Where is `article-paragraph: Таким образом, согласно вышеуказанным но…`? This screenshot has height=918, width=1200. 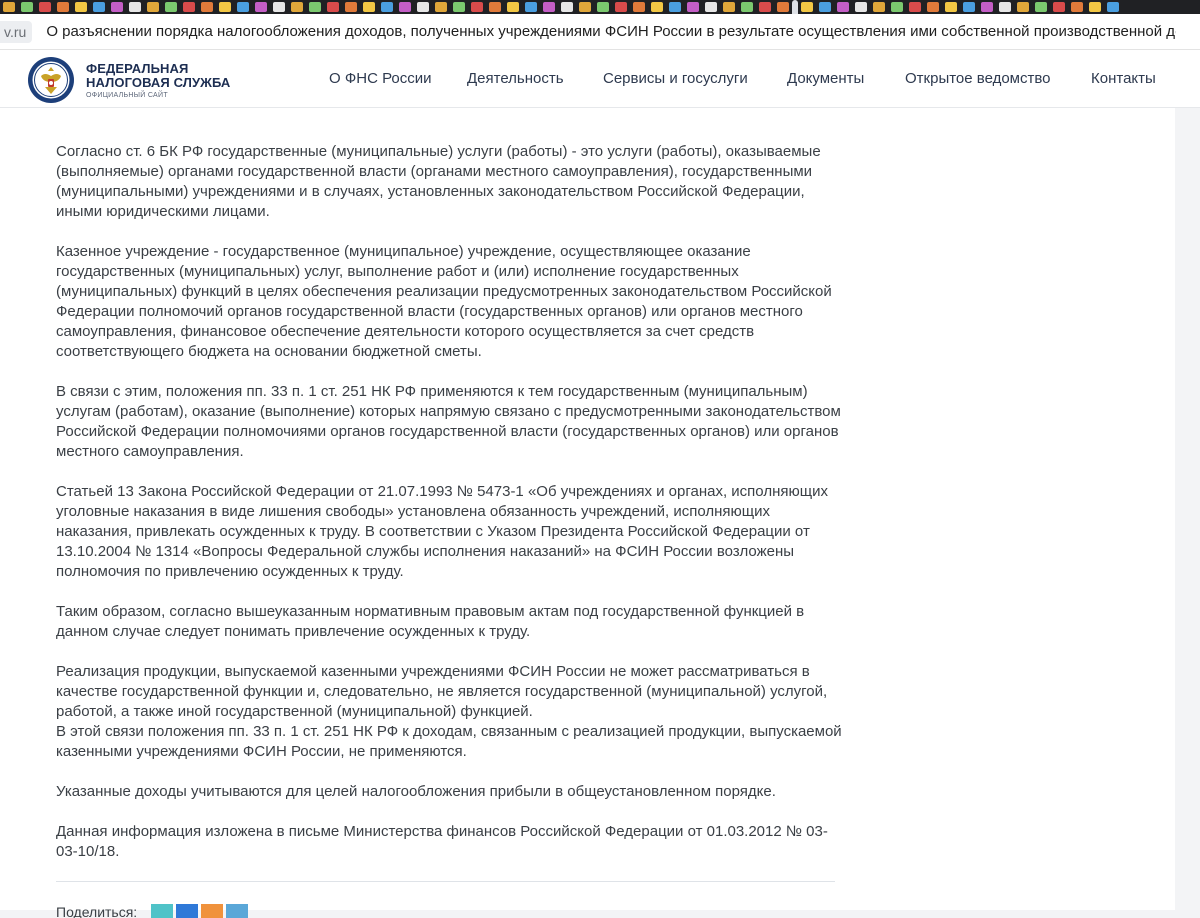 article-paragraph: Таким образом, согласно вышеуказанным но… is located at coordinates (430, 621).